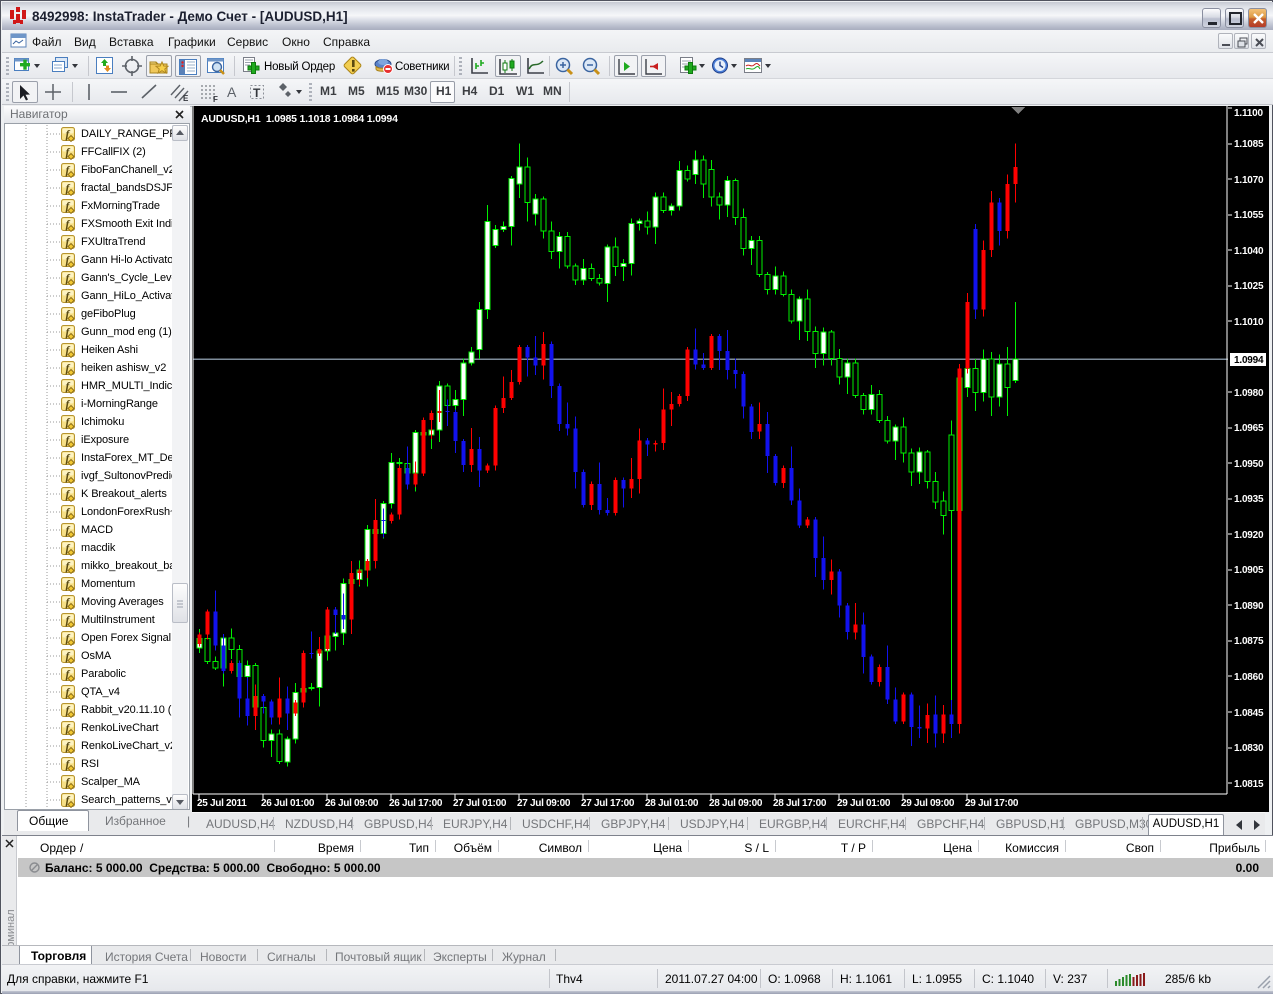  I want to click on svg-text:AUDUSD,H1 1.0985 1.1018 1.098: AUDUSD,H1 1.0985 1.1018 1.0984 1.0994, so click(299, 119).